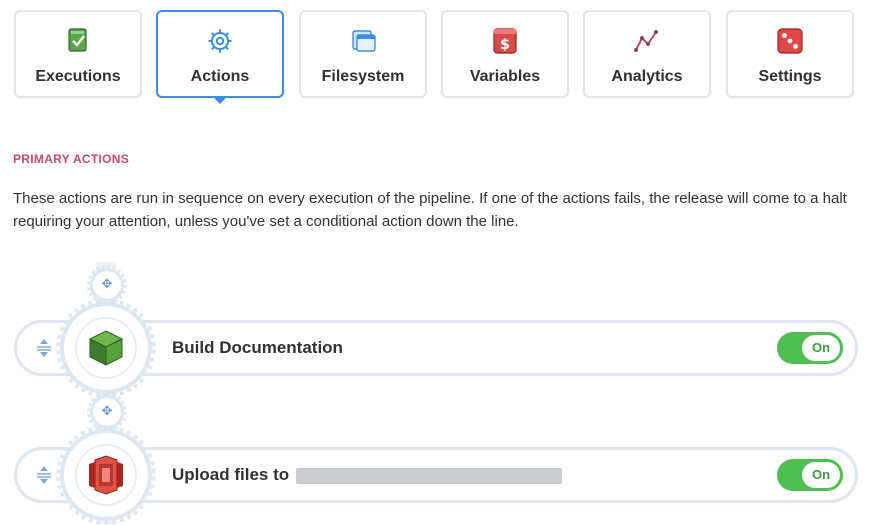 This screenshot has height=525, width=880. I want to click on tab-analytics: Analytics, so click(647, 54).